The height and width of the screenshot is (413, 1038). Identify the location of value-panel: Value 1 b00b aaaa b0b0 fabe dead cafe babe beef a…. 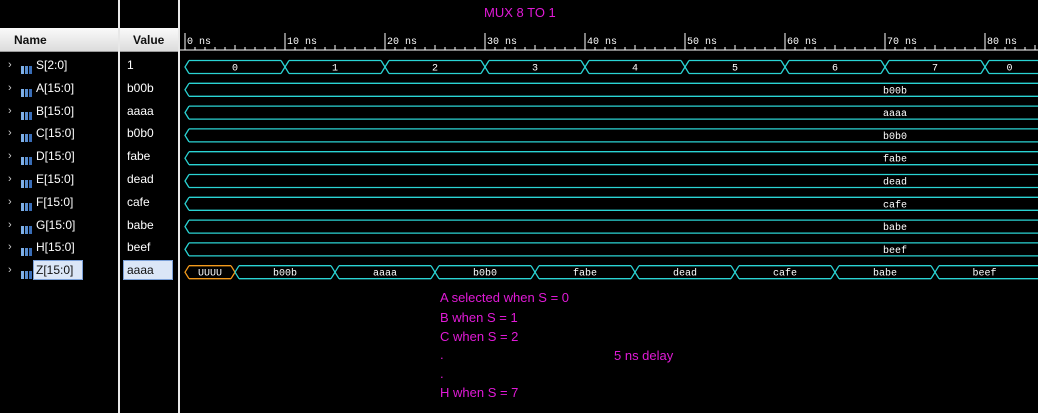
(149, 206).